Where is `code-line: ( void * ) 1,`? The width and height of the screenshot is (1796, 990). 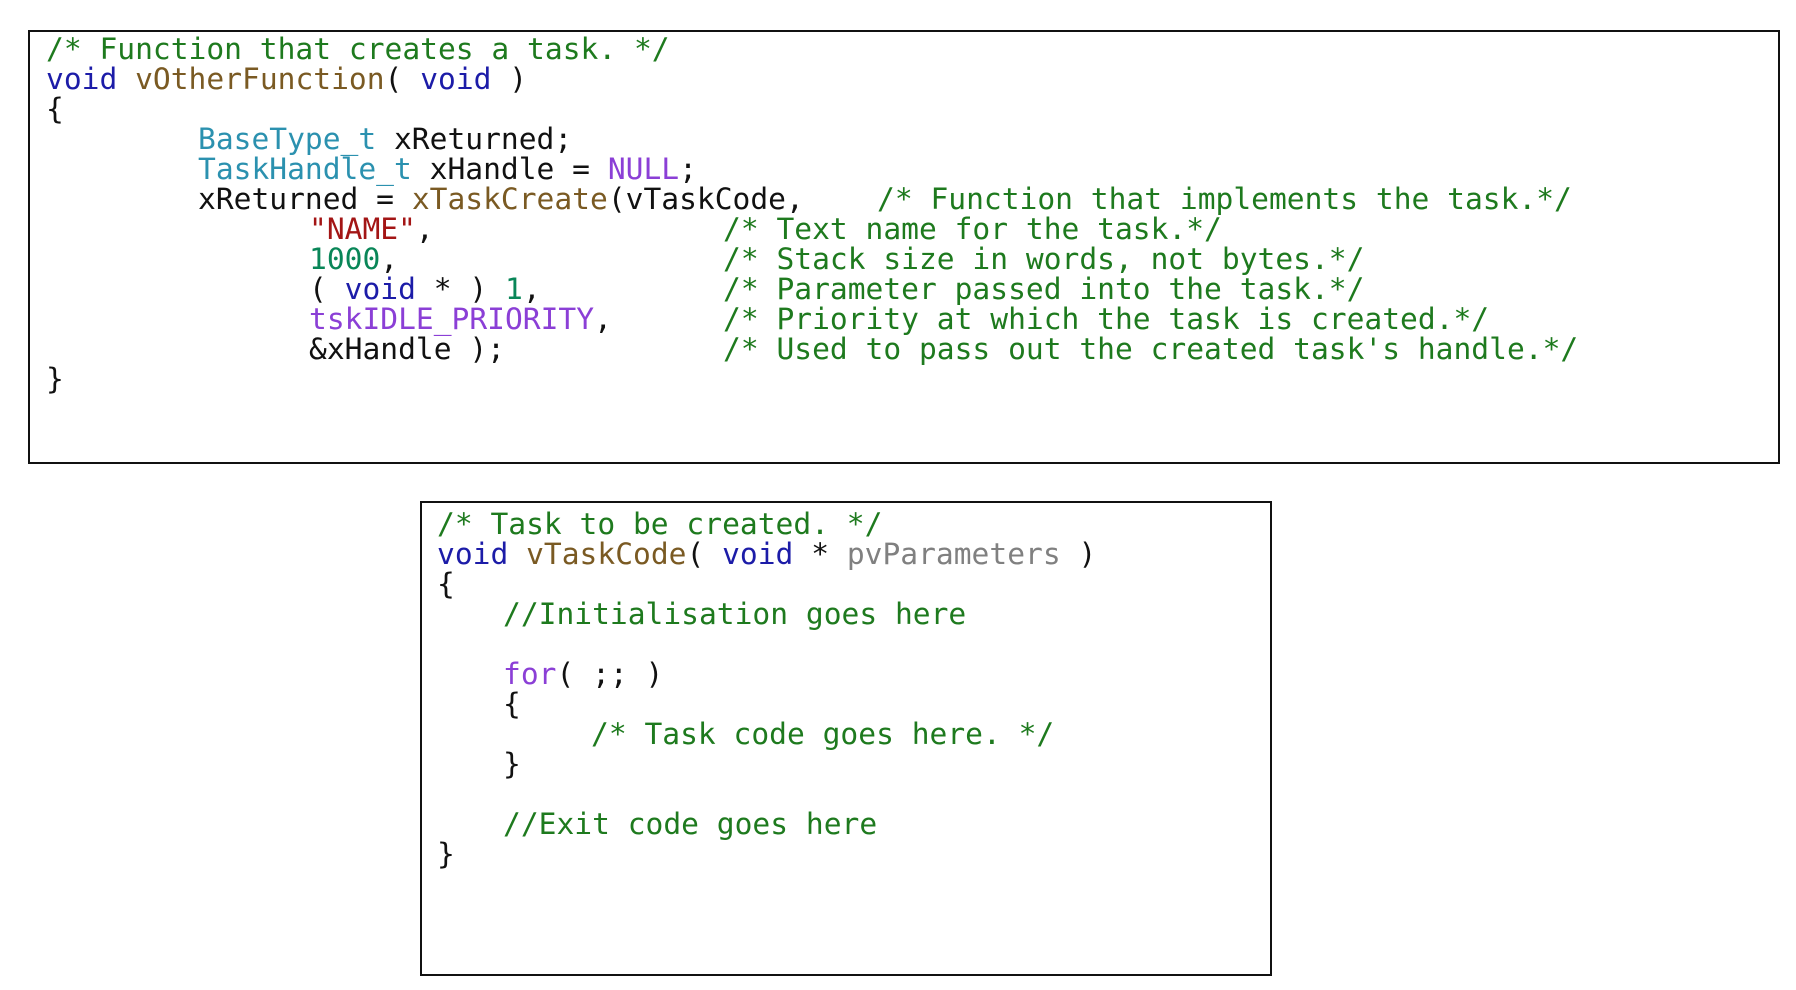 code-line: ( void * ) 1, is located at coordinates (425, 289).